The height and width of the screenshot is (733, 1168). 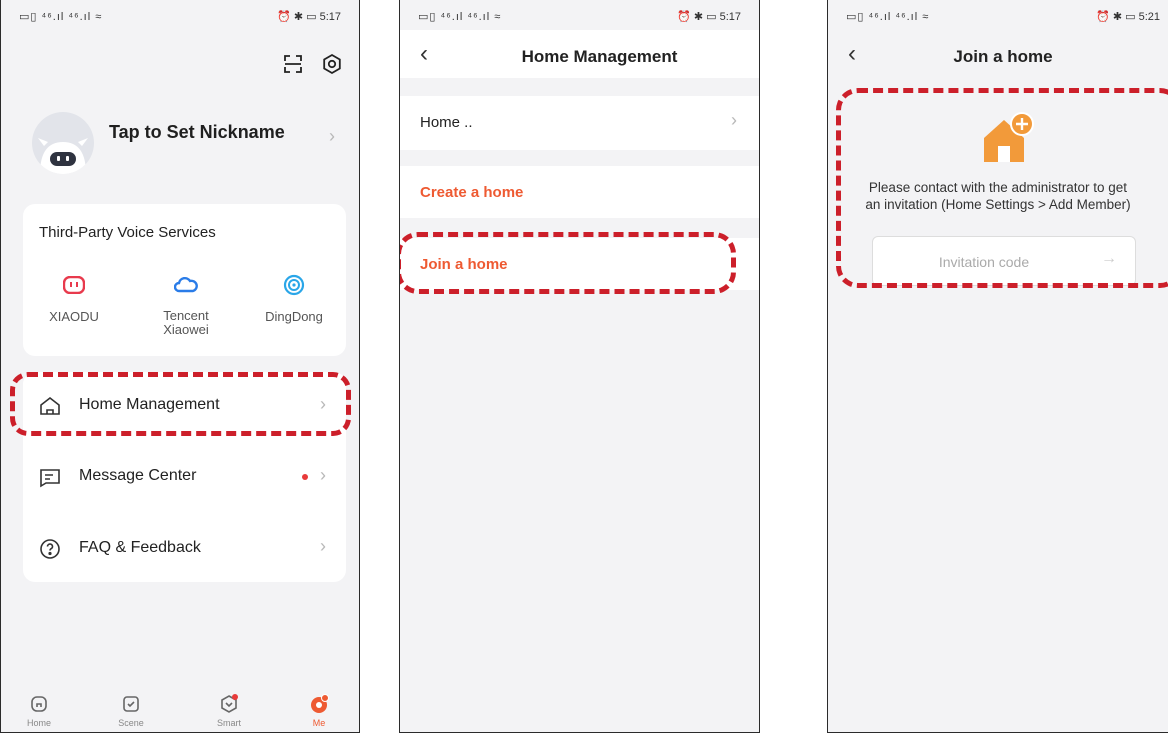 I want to click on message-icon, so click(x=50, y=478).